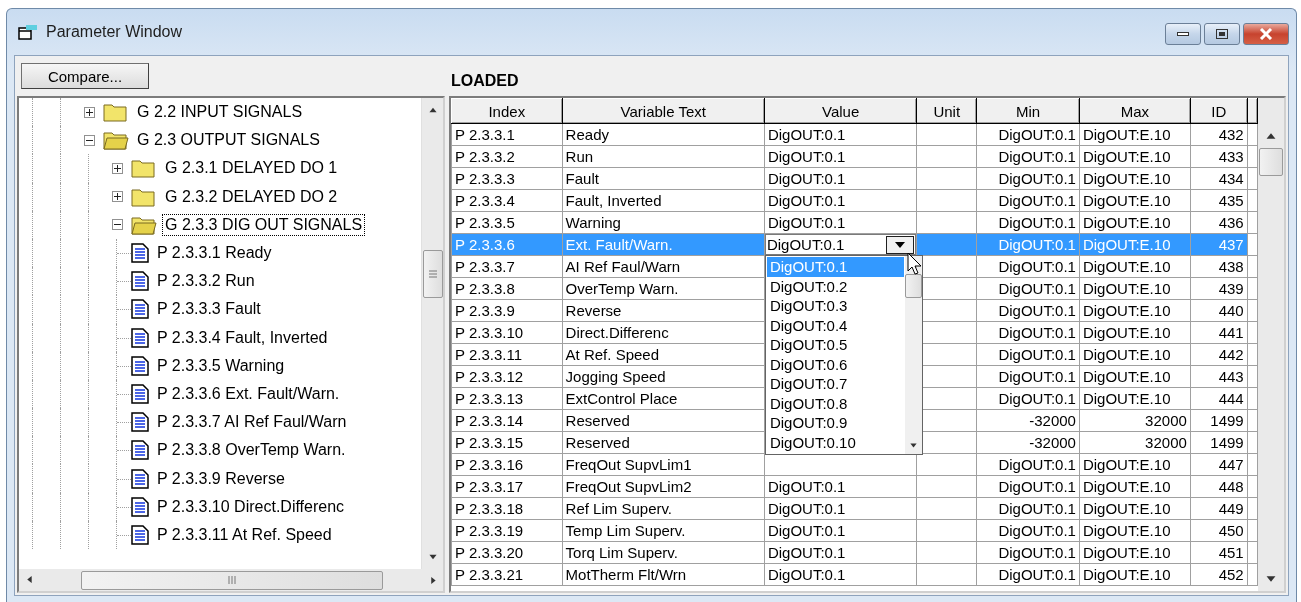 The width and height of the screenshot is (1301, 602). Describe the element at coordinates (507, 398) in the screenshot. I see `table-cell: P 2.3.3.13` at that location.